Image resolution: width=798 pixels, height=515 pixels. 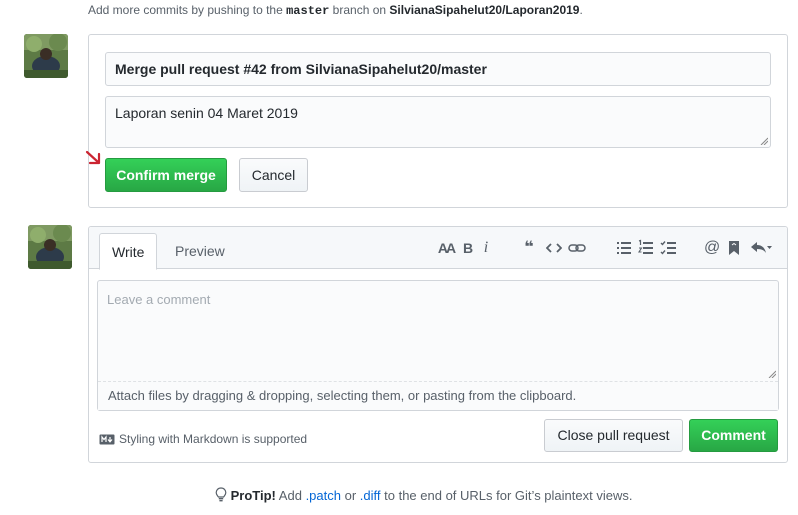 What do you see at coordinates (253, 495) in the screenshot?
I see `protip-label: ProTip!` at bounding box center [253, 495].